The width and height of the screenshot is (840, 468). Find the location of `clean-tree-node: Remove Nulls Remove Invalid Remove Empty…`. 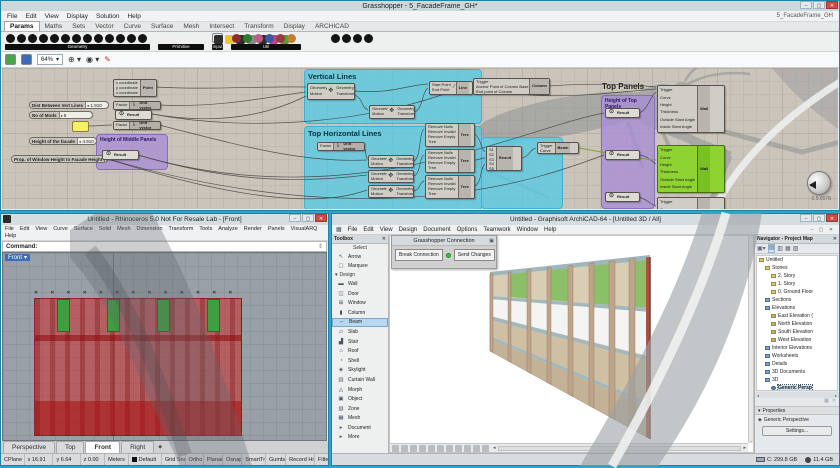

clean-tree-node: Remove Nulls Remove Invalid Remove Empty… is located at coordinates (450, 187).